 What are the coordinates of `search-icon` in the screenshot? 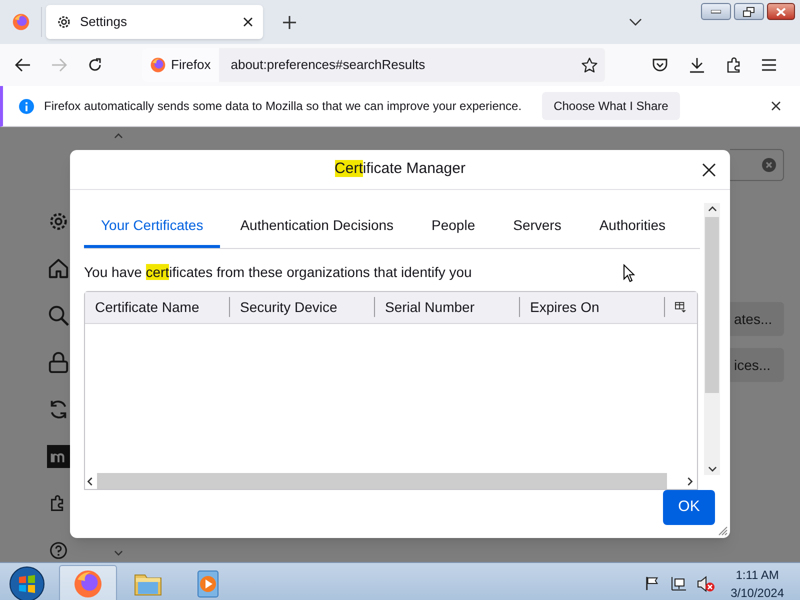 It's located at (58, 315).